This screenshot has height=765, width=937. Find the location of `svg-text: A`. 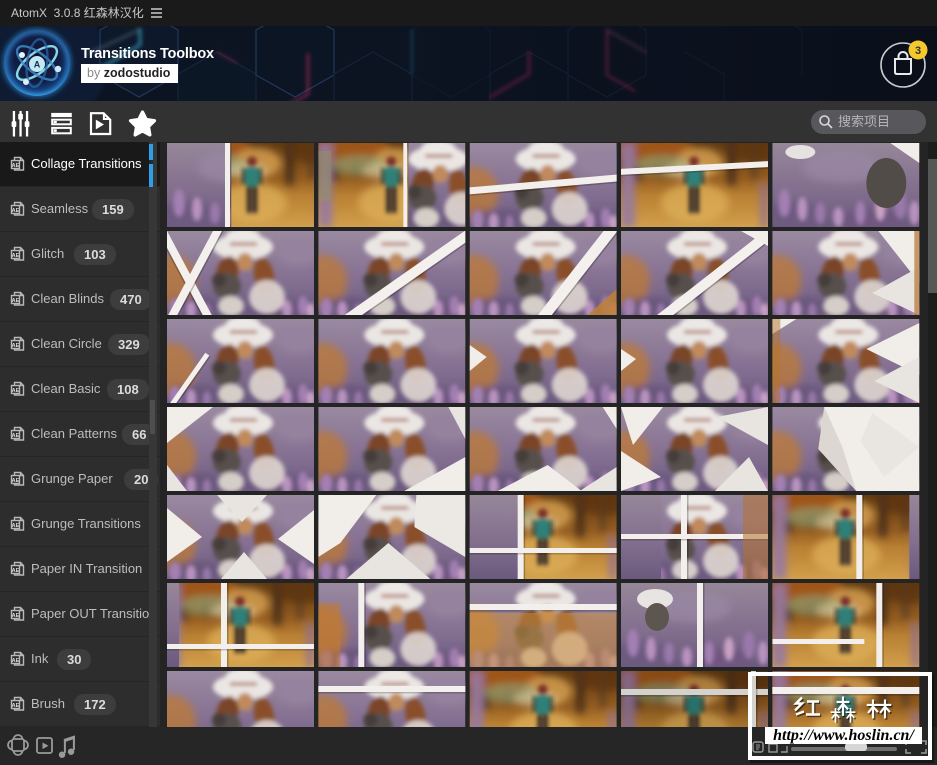

svg-text: A is located at coordinates (37, 65).